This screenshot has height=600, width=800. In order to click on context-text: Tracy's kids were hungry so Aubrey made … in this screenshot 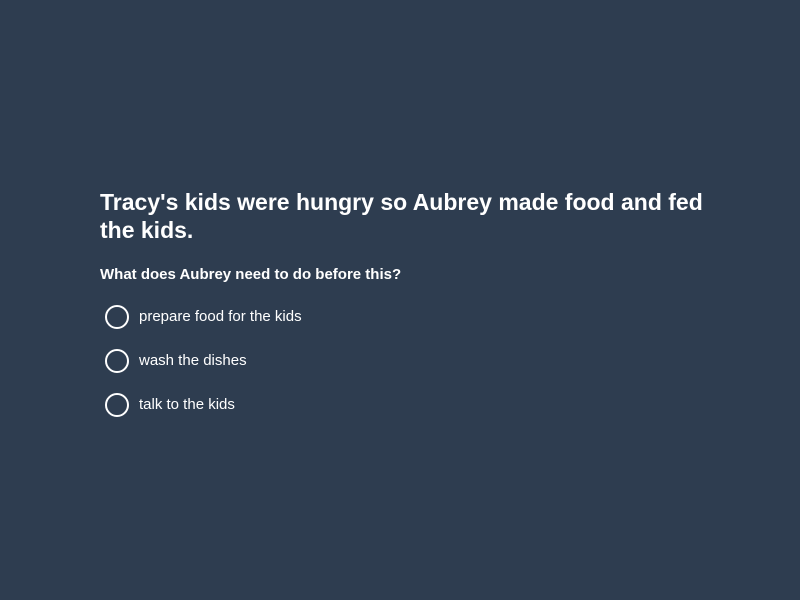, I will do `click(401, 216)`.